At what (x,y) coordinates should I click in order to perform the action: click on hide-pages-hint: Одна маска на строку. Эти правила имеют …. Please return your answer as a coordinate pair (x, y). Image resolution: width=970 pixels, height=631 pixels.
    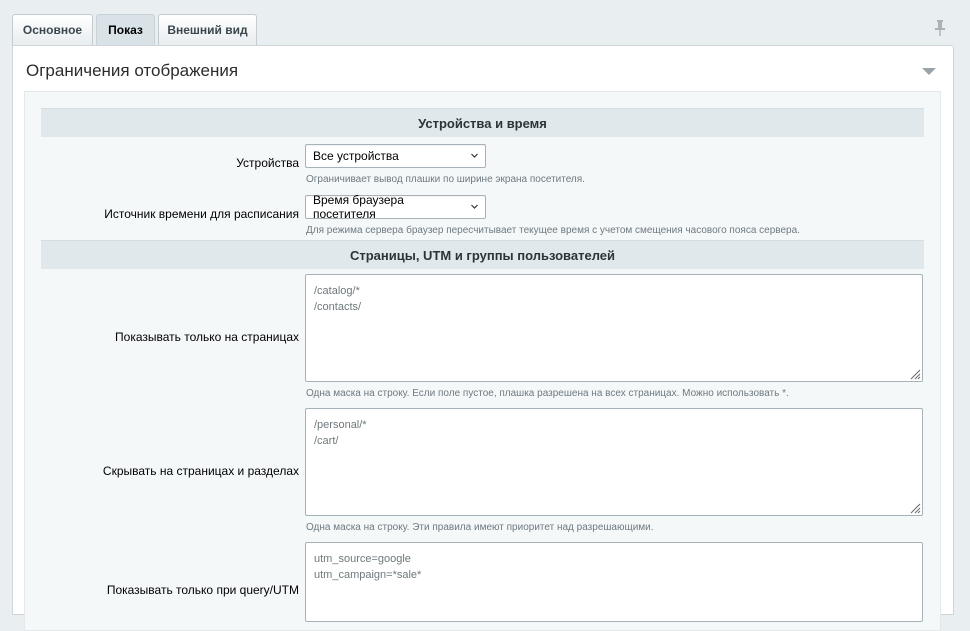
    Looking at the image, I should click on (480, 527).